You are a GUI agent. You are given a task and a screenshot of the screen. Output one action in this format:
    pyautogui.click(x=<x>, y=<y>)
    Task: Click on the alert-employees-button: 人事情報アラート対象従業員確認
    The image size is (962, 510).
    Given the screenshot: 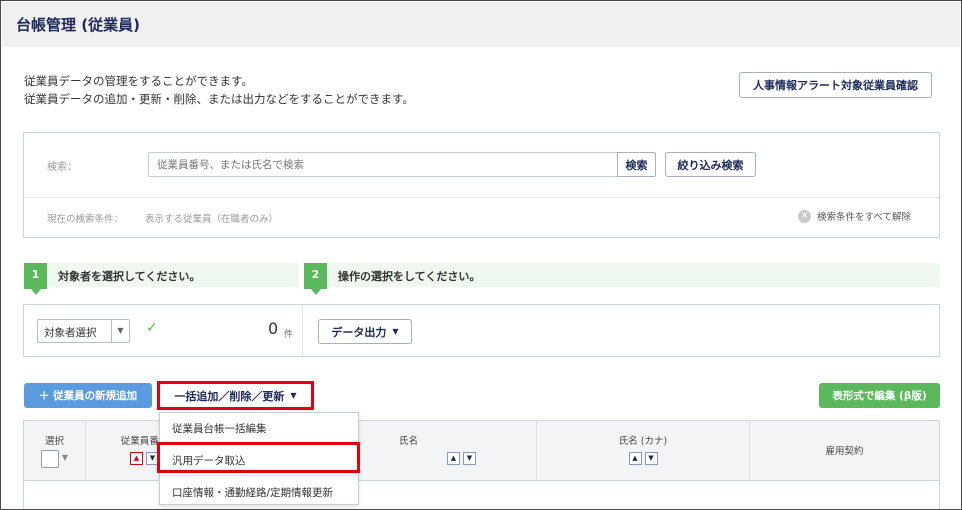 What is the action you would take?
    pyautogui.click(x=835, y=85)
    